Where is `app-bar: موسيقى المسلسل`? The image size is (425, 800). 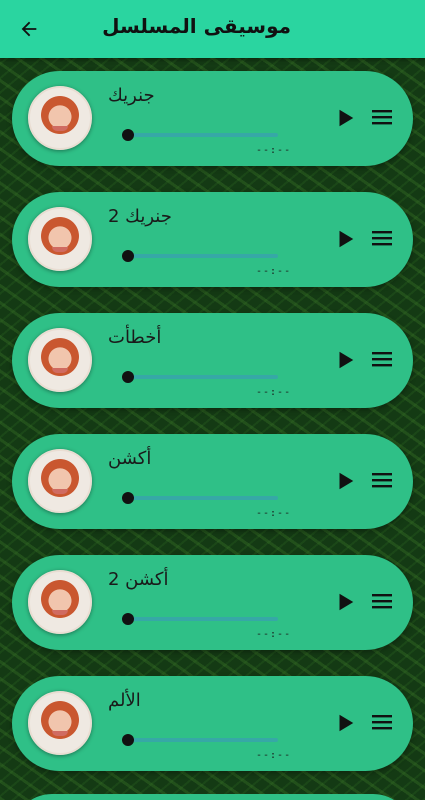
app-bar: موسيقى المسلسل is located at coordinates (212, 29).